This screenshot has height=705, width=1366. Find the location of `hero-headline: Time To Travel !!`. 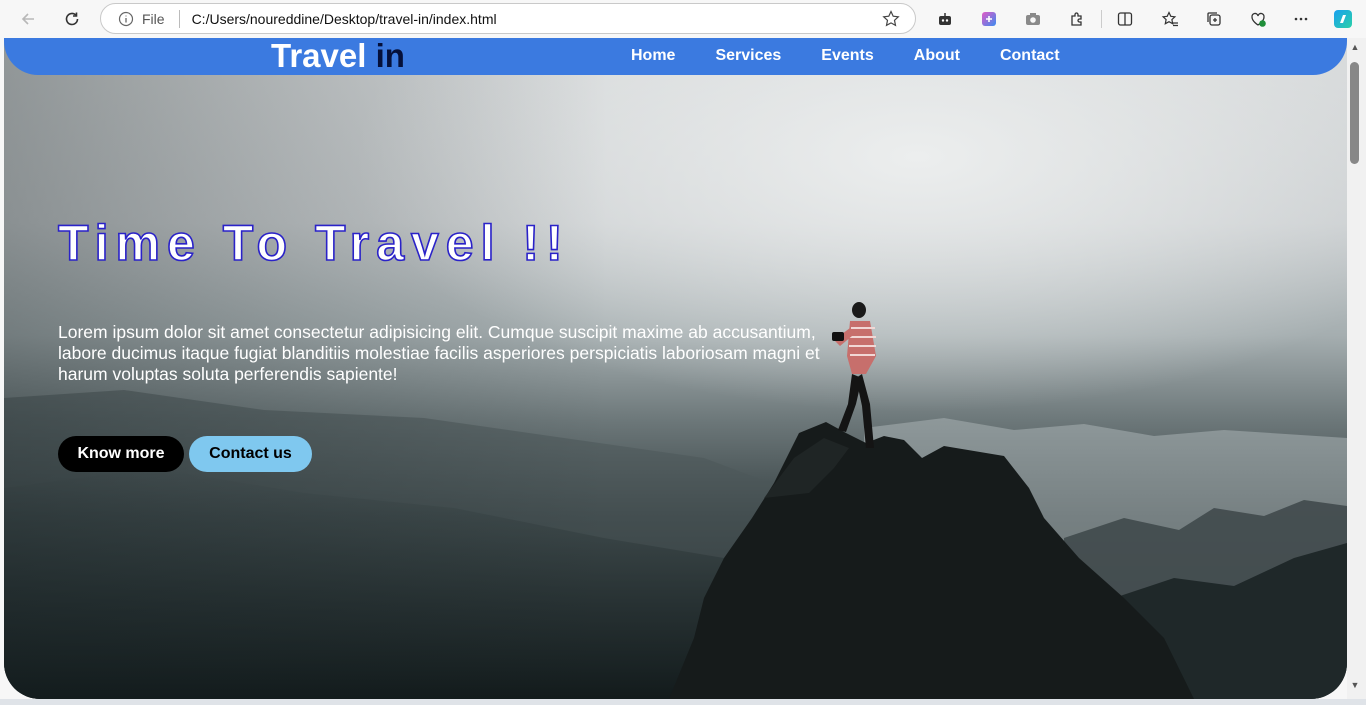

hero-headline: Time To Travel !! is located at coordinates (313, 243).